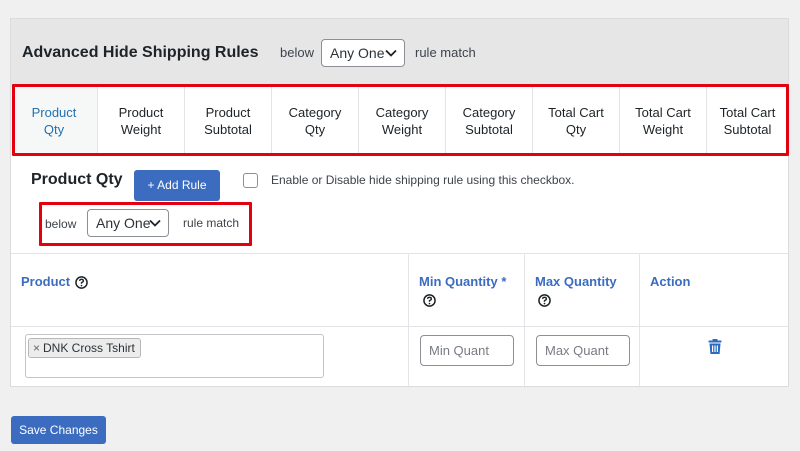 This screenshot has width=800, height=451. What do you see at coordinates (663, 121) in the screenshot?
I see `tab-total-cart-weight: Total Cart Weight` at bounding box center [663, 121].